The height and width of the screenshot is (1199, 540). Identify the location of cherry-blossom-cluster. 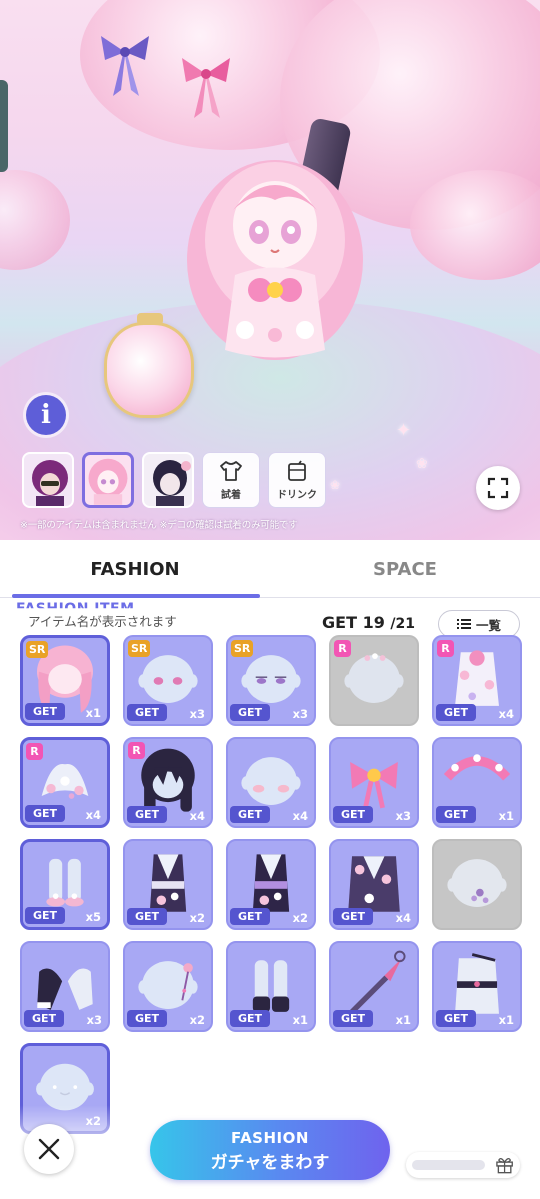
(475, 225).